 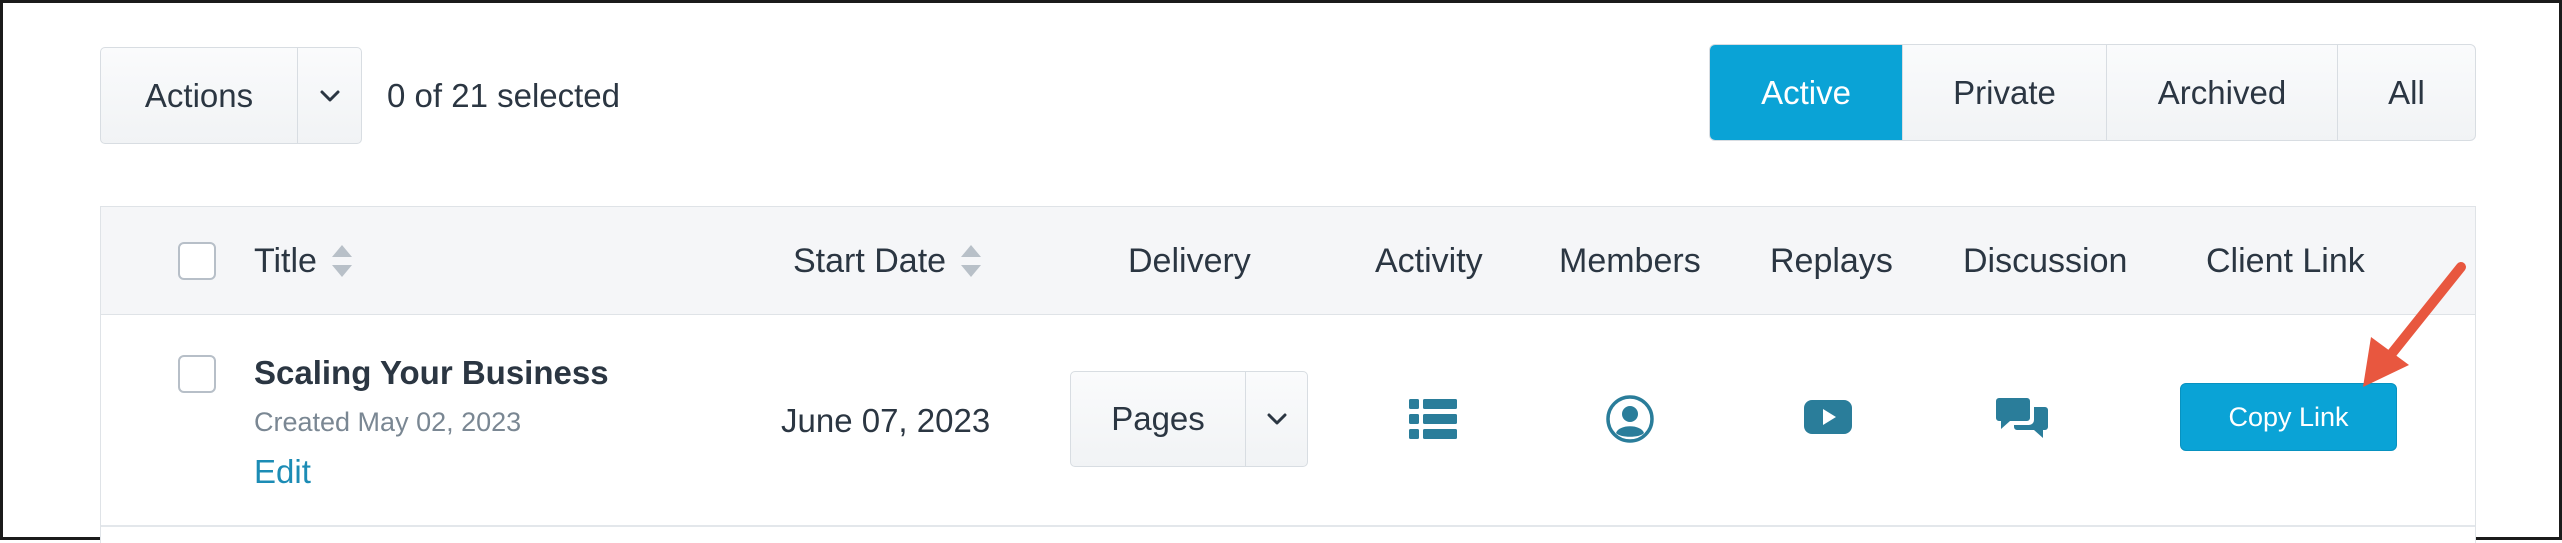 I want to click on column-header-delivery: Delivery, so click(x=1189, y=260).